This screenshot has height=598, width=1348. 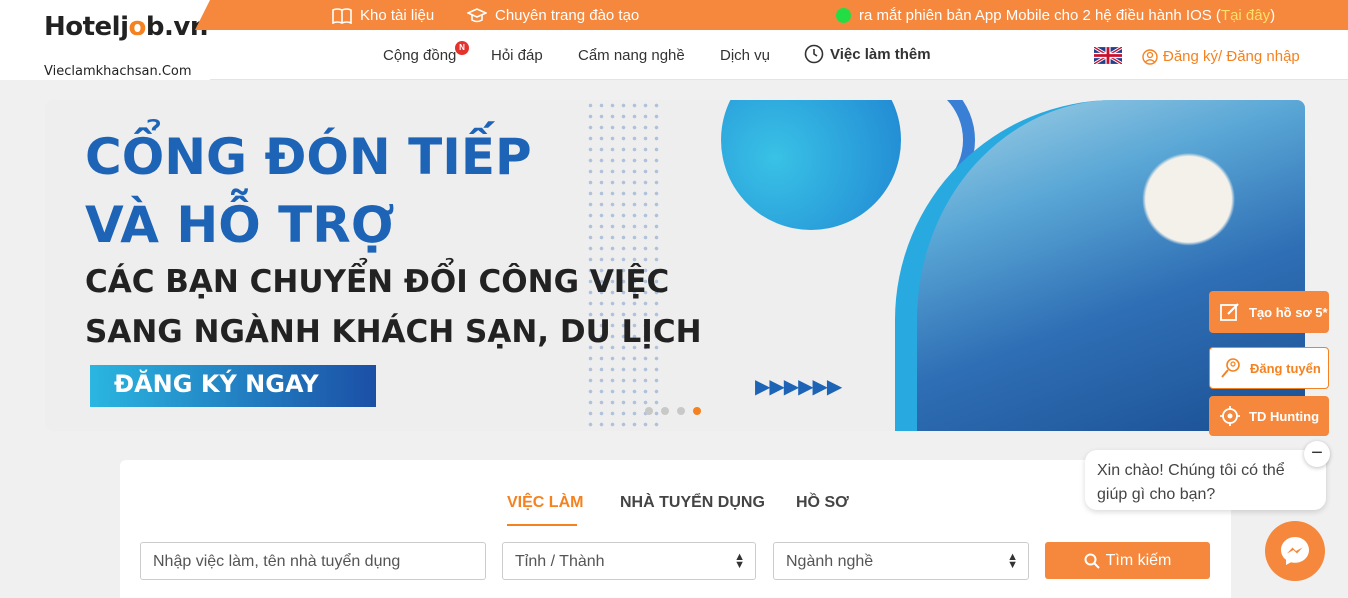 What do you see at coordinates (1273, 15) in the screenshot?
I see `ticker-end: )` at bounding box center [1273, 15].